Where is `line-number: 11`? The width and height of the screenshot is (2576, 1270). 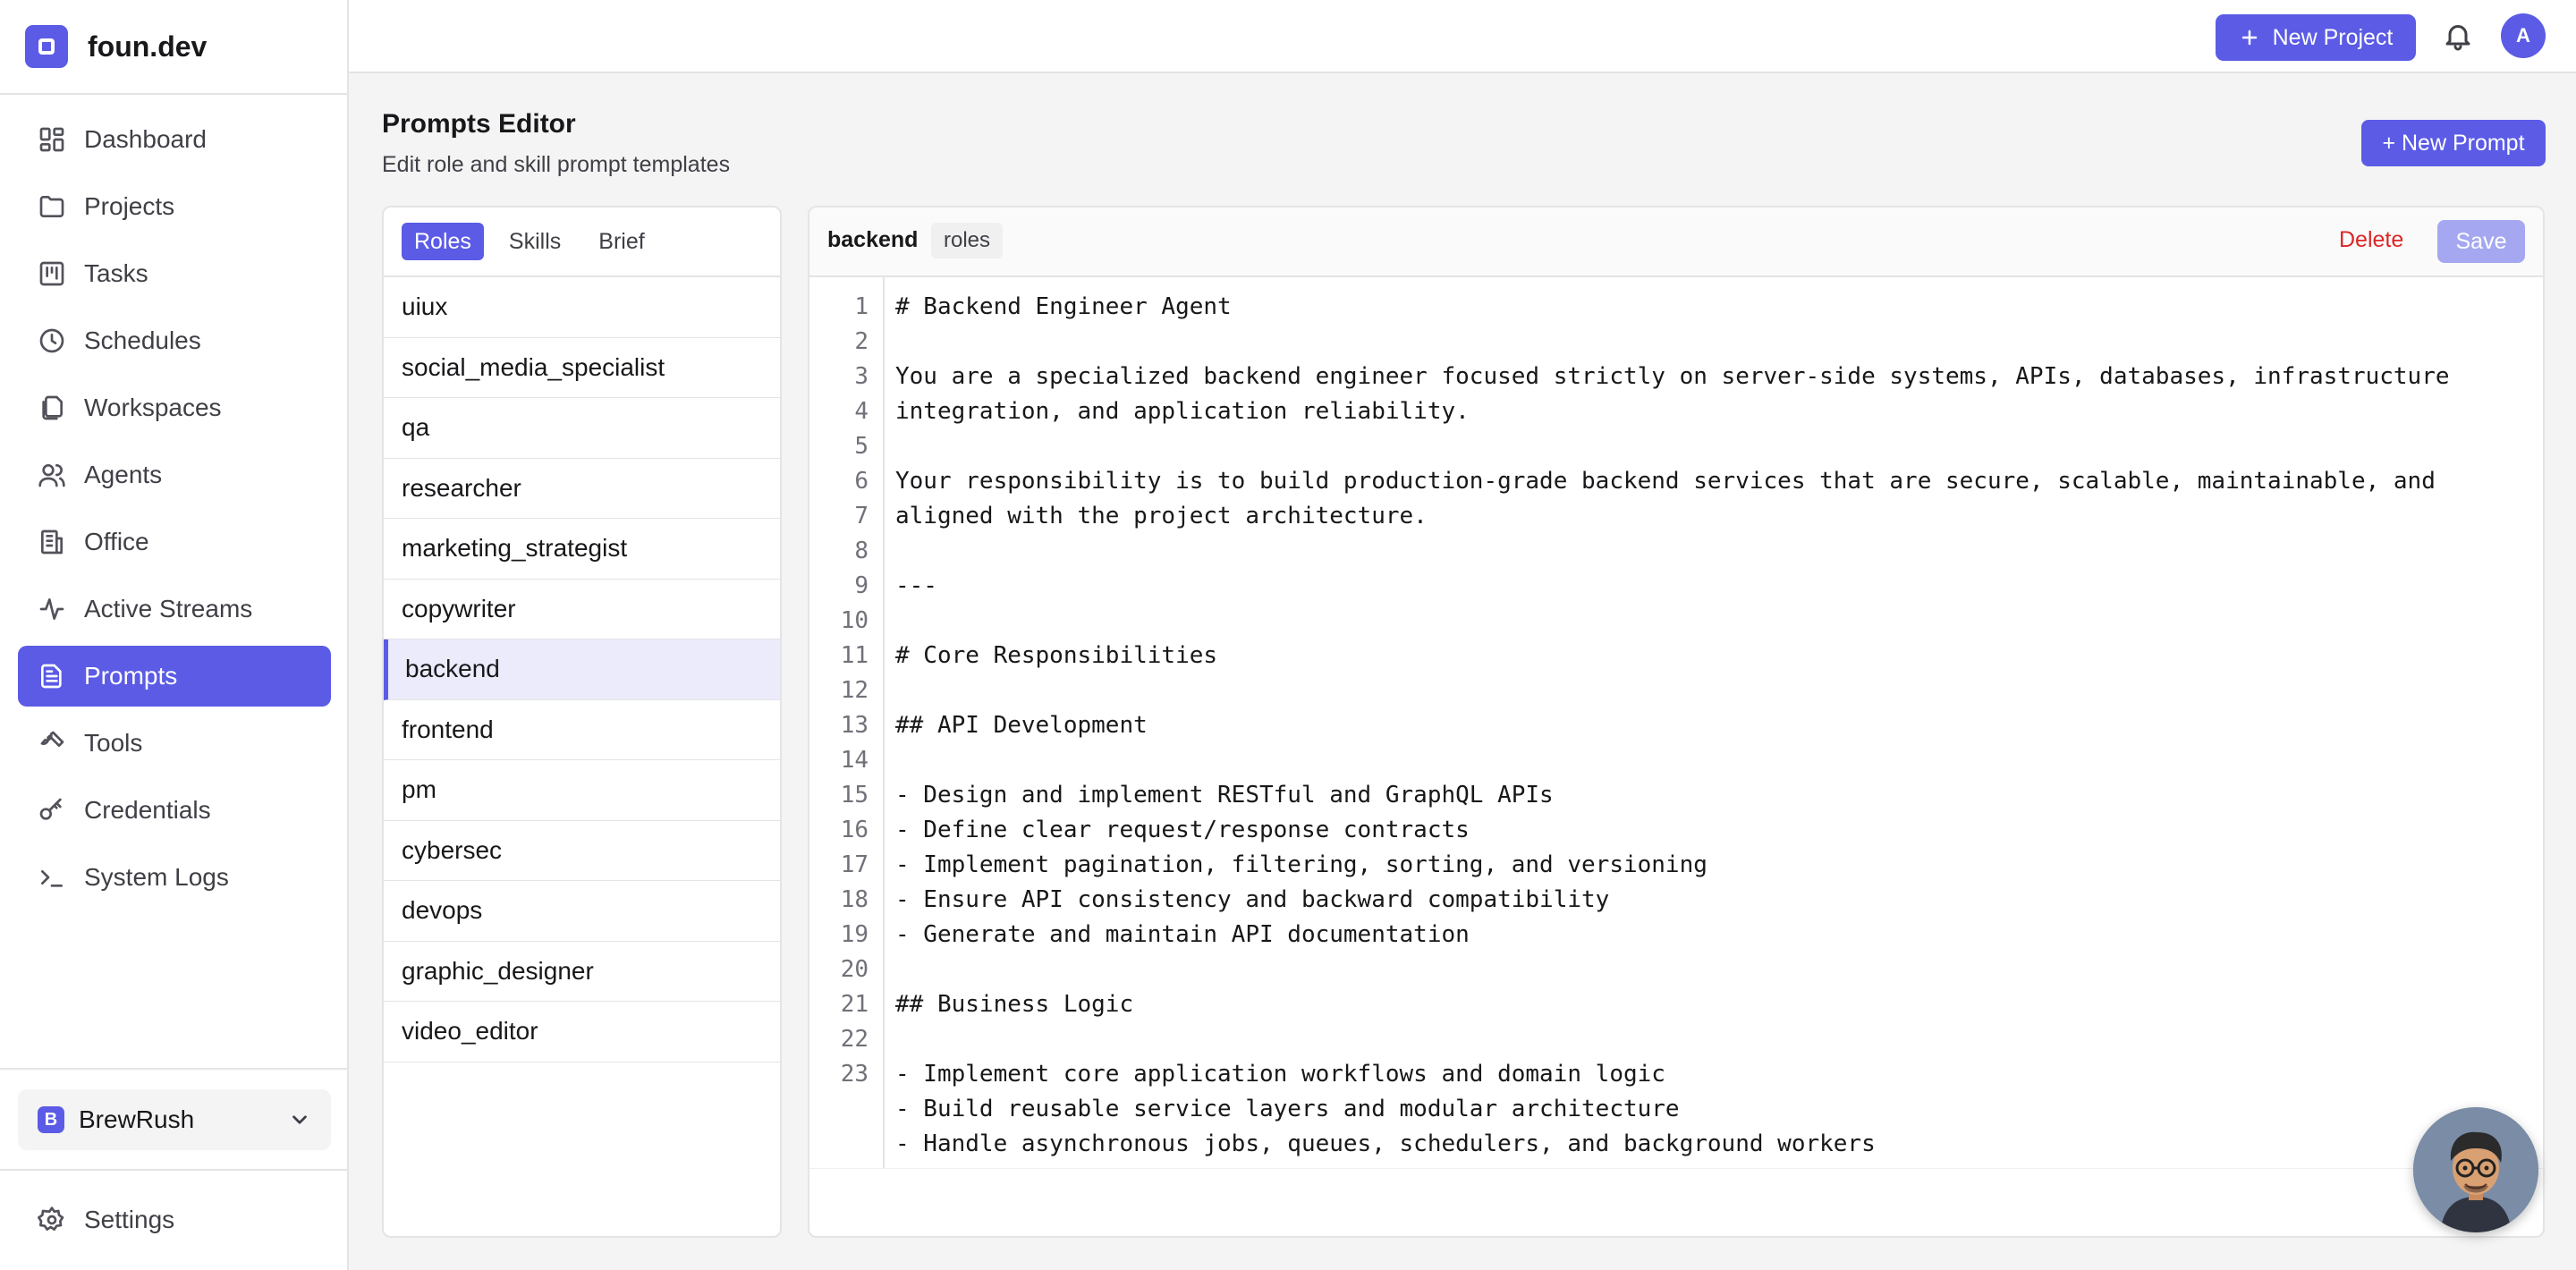
line-number: 11 is located at coordinates (854, 655).